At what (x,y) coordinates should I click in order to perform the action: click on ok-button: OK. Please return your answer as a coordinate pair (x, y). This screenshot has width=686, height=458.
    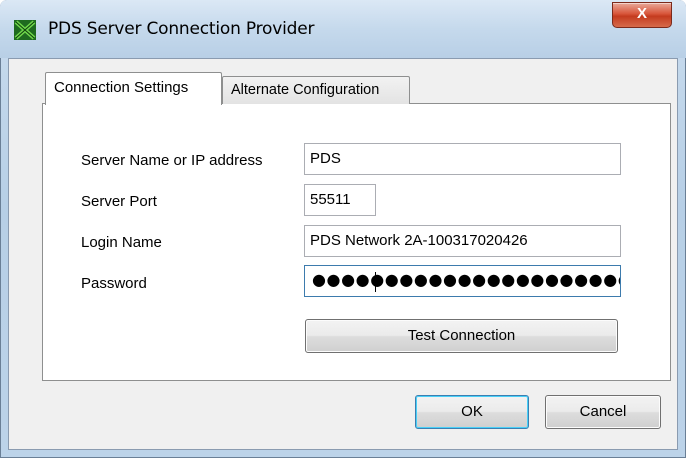
    Looking at the image, I should click on (472, 412).